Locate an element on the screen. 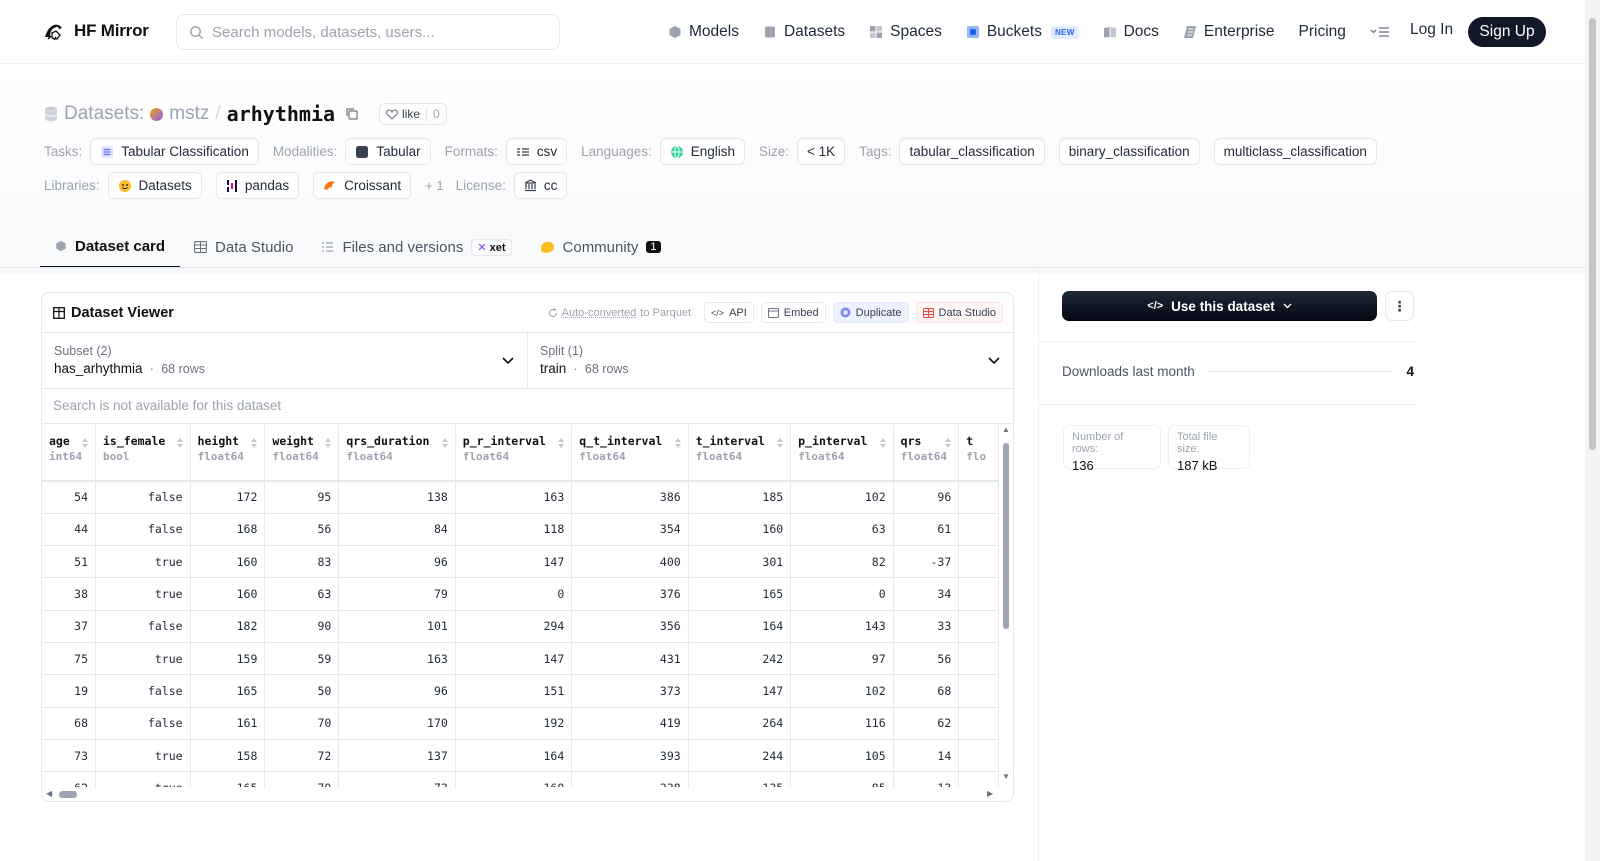 The image size is (1600, 861). table-cell: 338 is located at coordinates (630, 779).